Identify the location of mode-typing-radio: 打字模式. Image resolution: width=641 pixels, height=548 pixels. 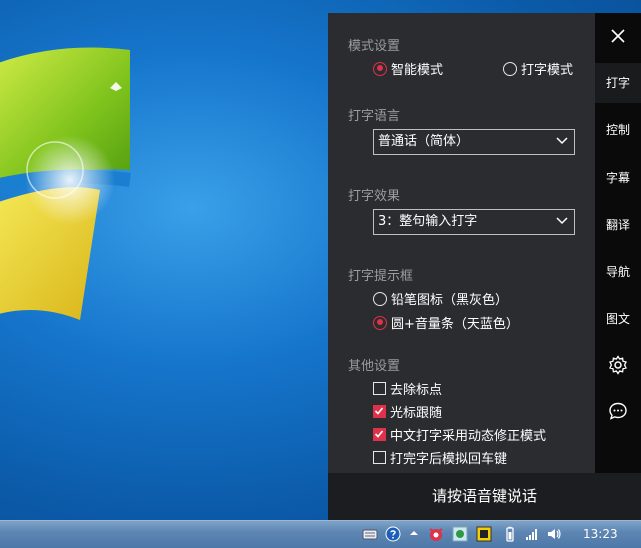
(538, 68).